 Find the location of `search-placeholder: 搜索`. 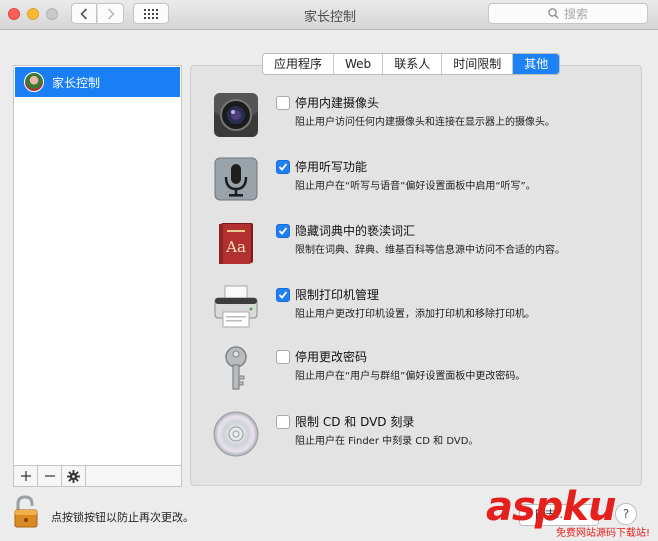

search-placeholder: 搜索 is located at coordinates (575, 14).